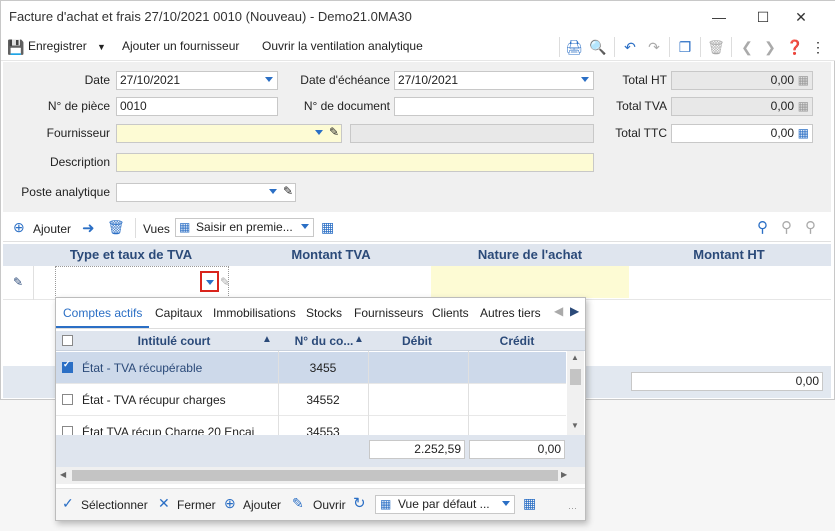 This screenshot has width=835, height=531. I want to click on select-button: Sélectionner, so click(114, 505).